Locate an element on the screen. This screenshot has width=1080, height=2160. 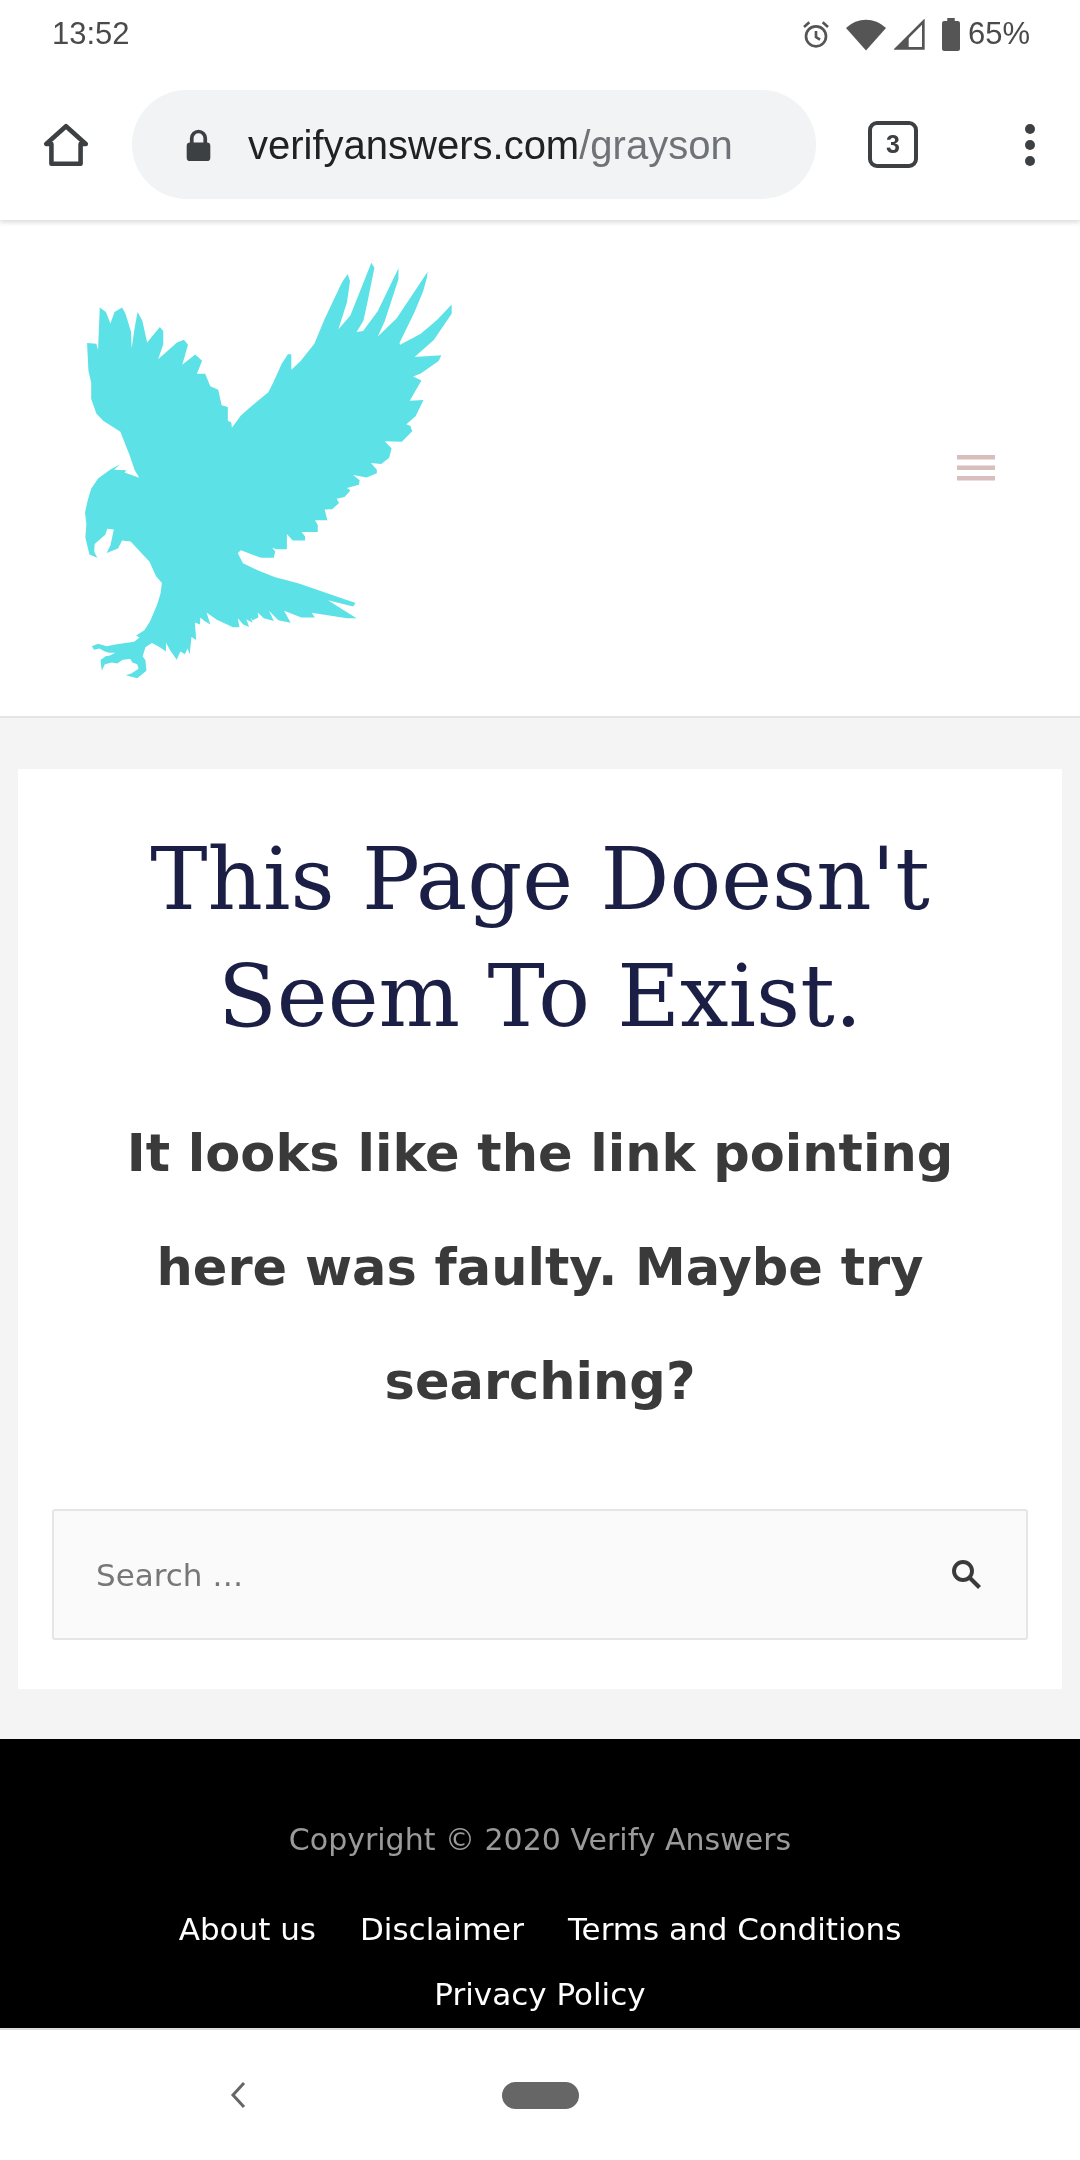
more-options-icon is located at coordinates (1030, 144).